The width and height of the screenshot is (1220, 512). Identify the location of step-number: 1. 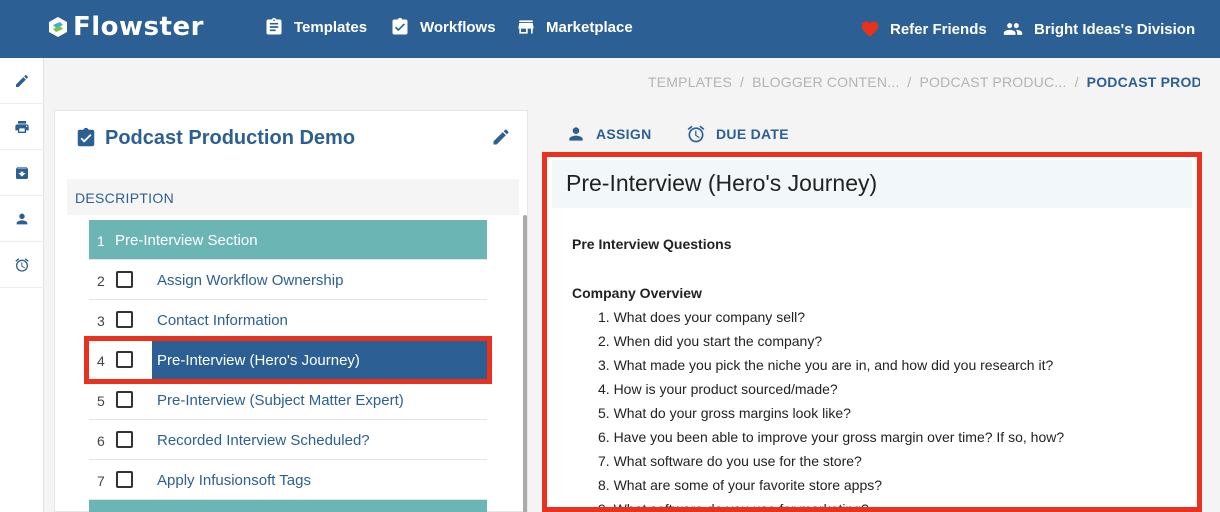
(101, 241).